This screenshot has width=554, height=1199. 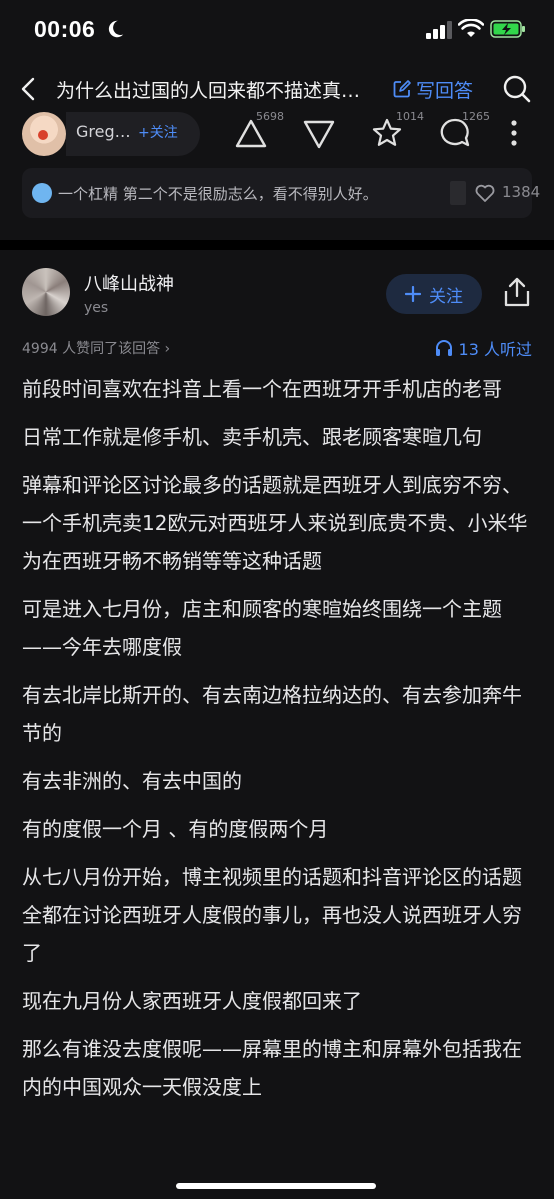 What do you see at coordinates (507, 29) in the screenshot?
I see `battery-charging-icon` at bounding box center [507, 29].